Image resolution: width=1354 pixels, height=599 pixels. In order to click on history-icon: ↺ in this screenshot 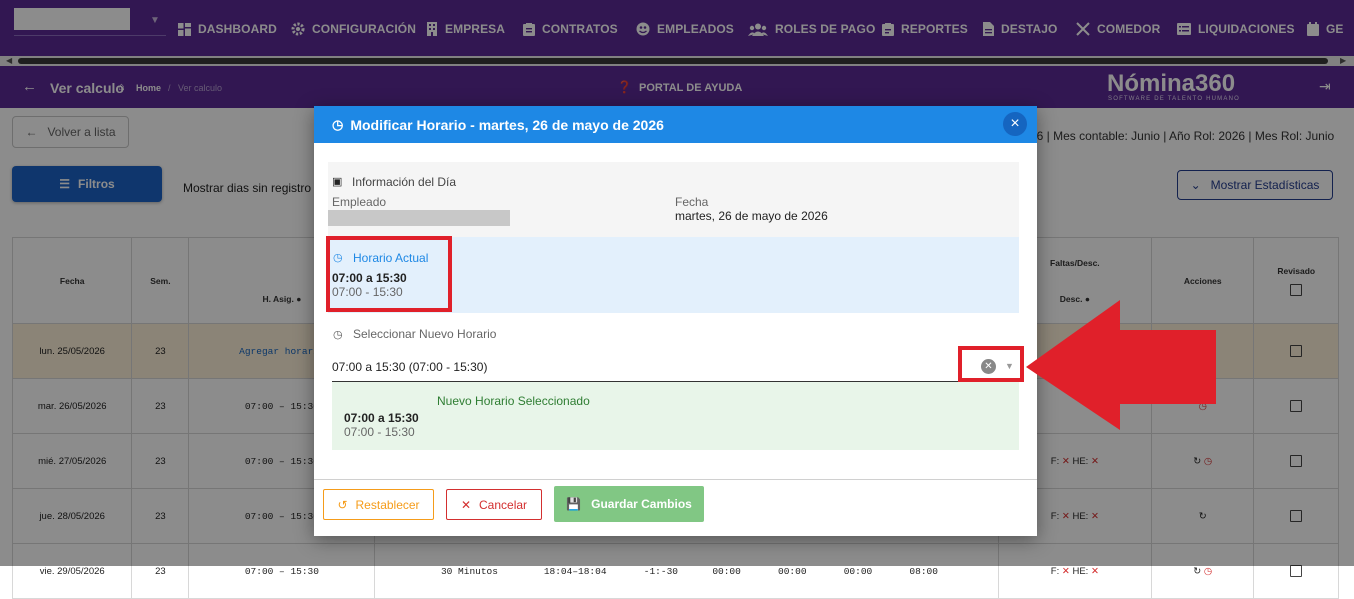, I will do `click(342, 504)`.